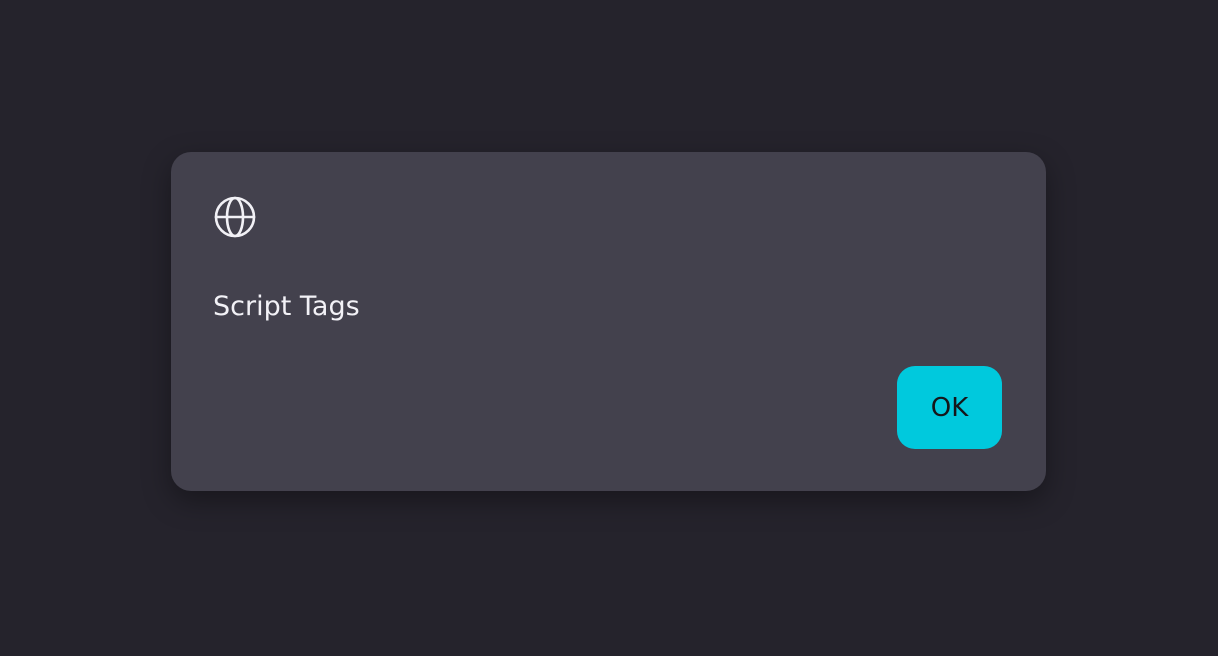  Describe the element at coordinates (286, 306) in the screenshot. I see `dialog-message: Script Tags` at that location.